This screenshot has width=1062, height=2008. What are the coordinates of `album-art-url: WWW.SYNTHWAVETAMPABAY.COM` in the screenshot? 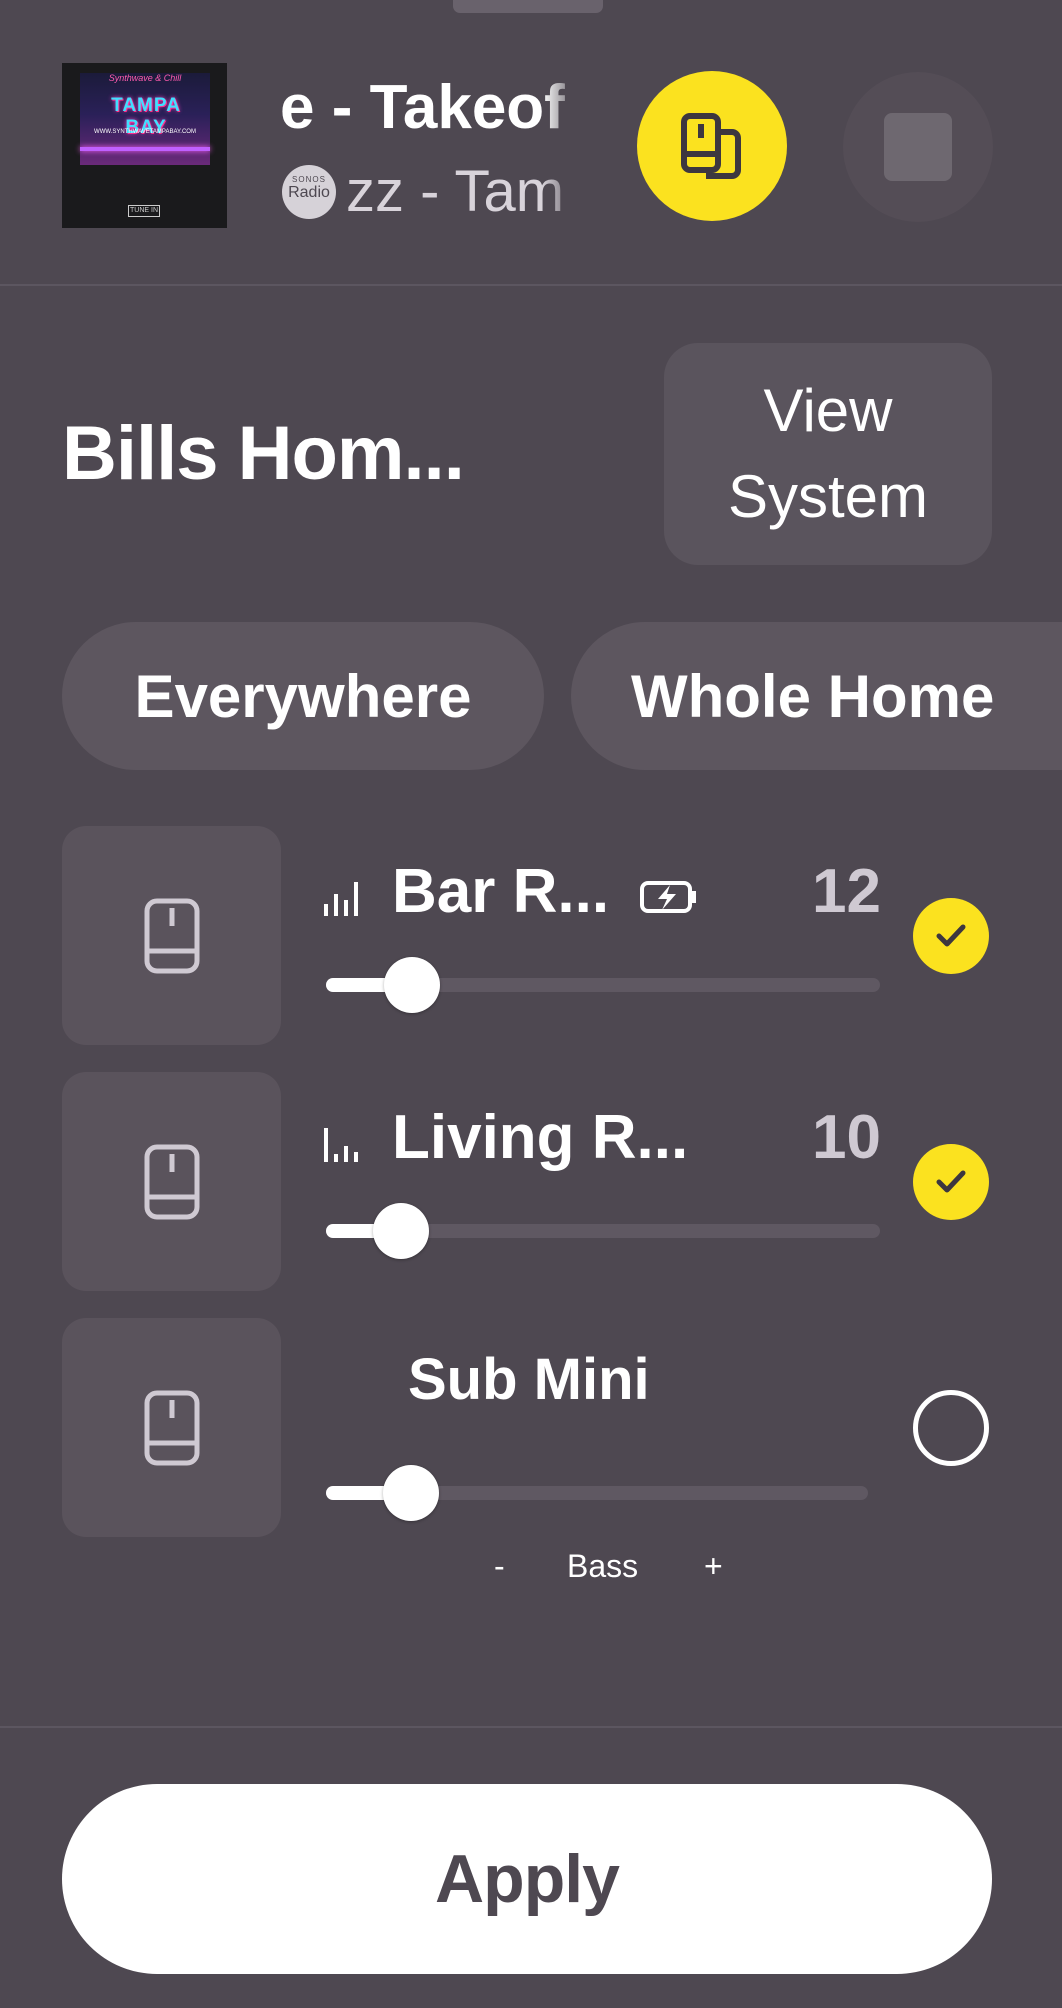 It's located at (145, 132).